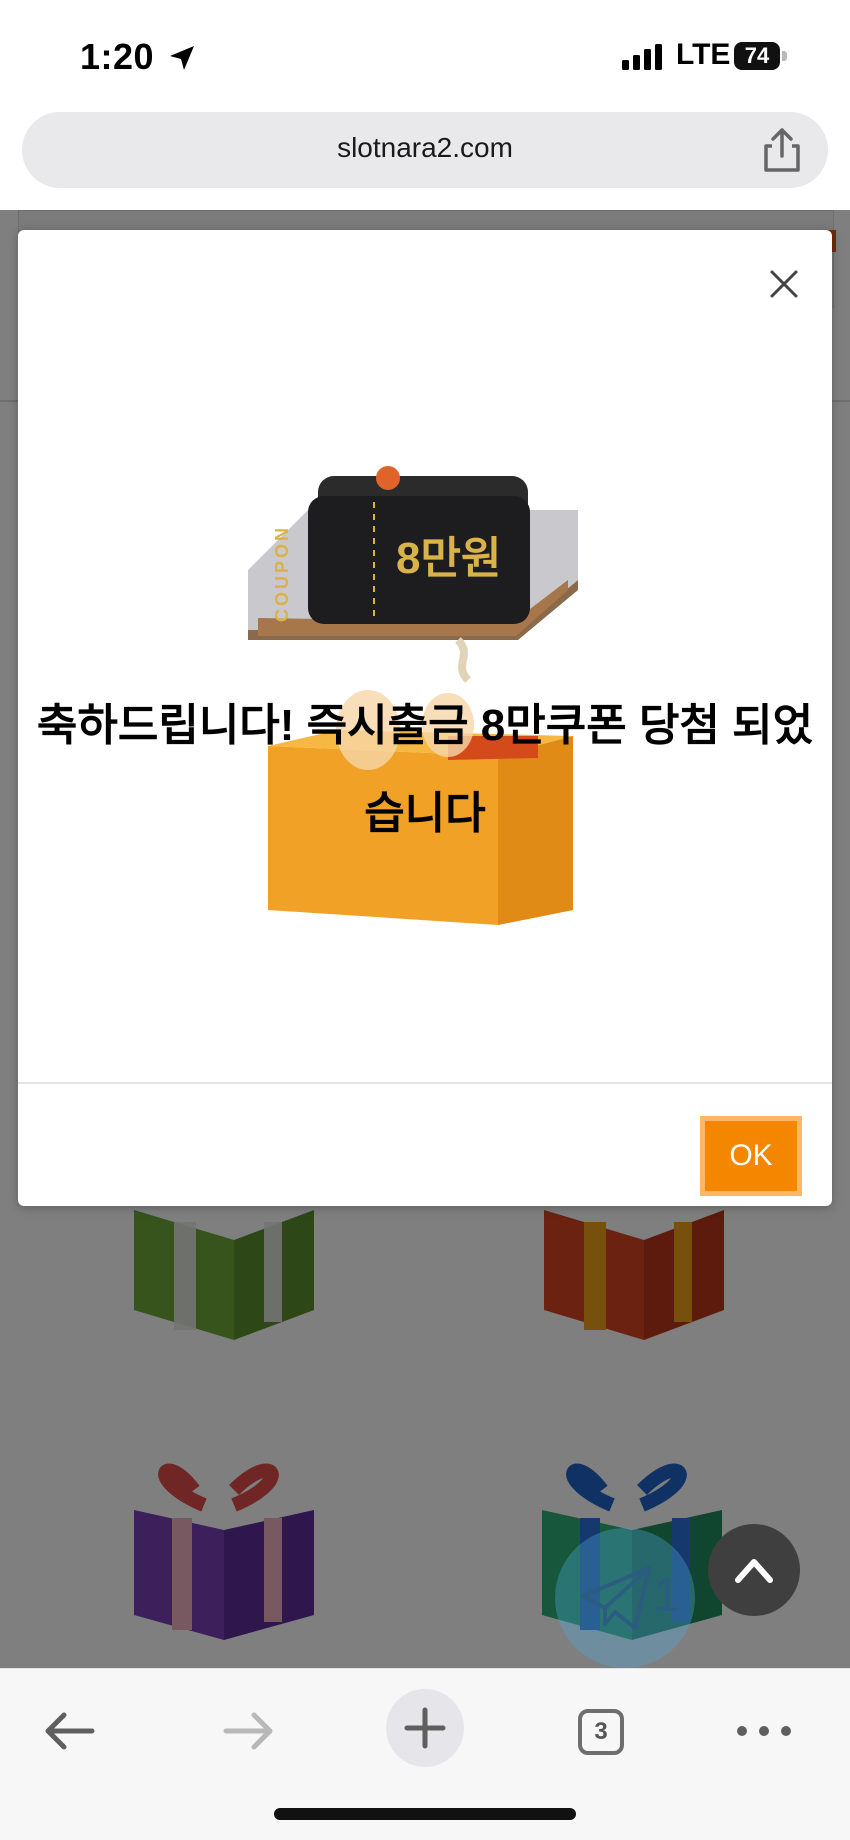 The height and width of the screenshot is (1840, 850). What do you see at coordinates (425, 770) in the screenshot?
I see `prize-message: 축하드립니다! 즉시출금 8만쿠폰 당첨 되었 습니다` at bounding box center [425, 770].